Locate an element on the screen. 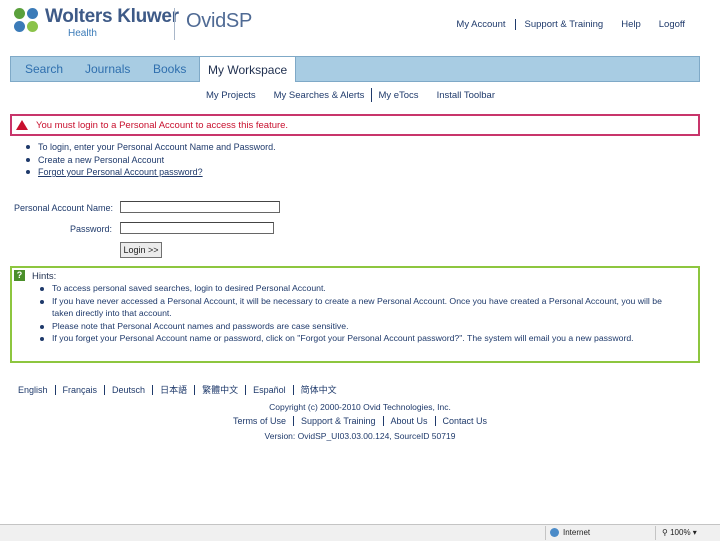  brand-name: Wolters Kluwer is located at coordinates (112, 16).